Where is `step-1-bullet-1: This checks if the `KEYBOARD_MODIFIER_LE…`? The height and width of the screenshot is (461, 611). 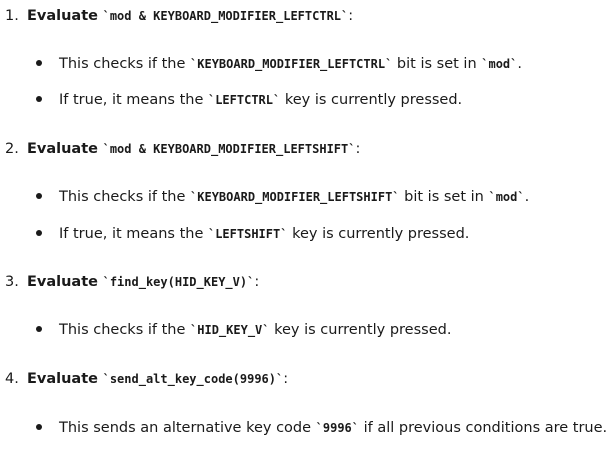 step-1-bullet-1: This checks if the `KEYBOARD_MODIFIER_LE… is located at coordinates (279, 64).